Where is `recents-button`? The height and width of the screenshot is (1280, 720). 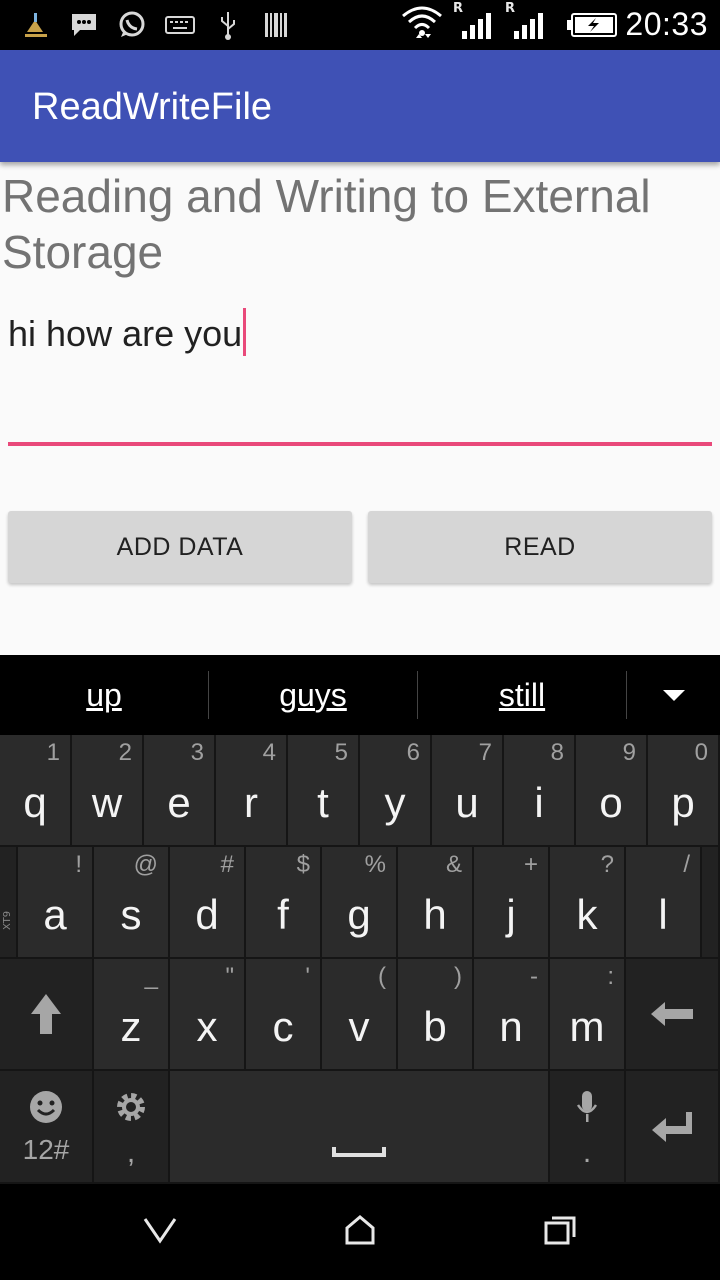 recents-button is located at coordinates (560, 1232).